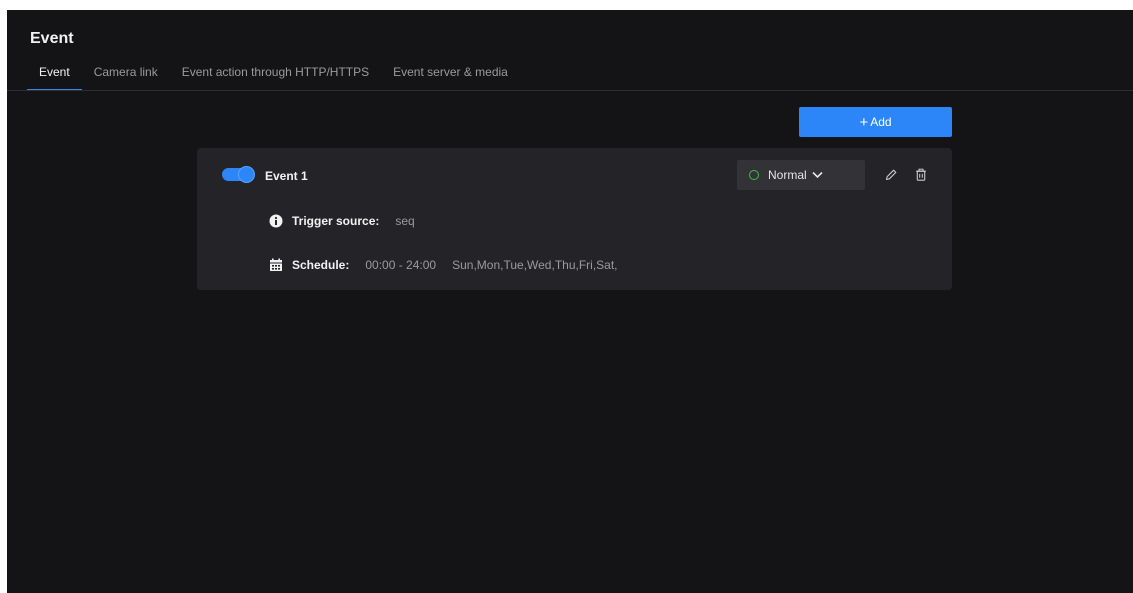 The image size is (1133, 593). Describe the element at coordinates (246, 174) in the screenshot. I see `toggle-knob` at that location.